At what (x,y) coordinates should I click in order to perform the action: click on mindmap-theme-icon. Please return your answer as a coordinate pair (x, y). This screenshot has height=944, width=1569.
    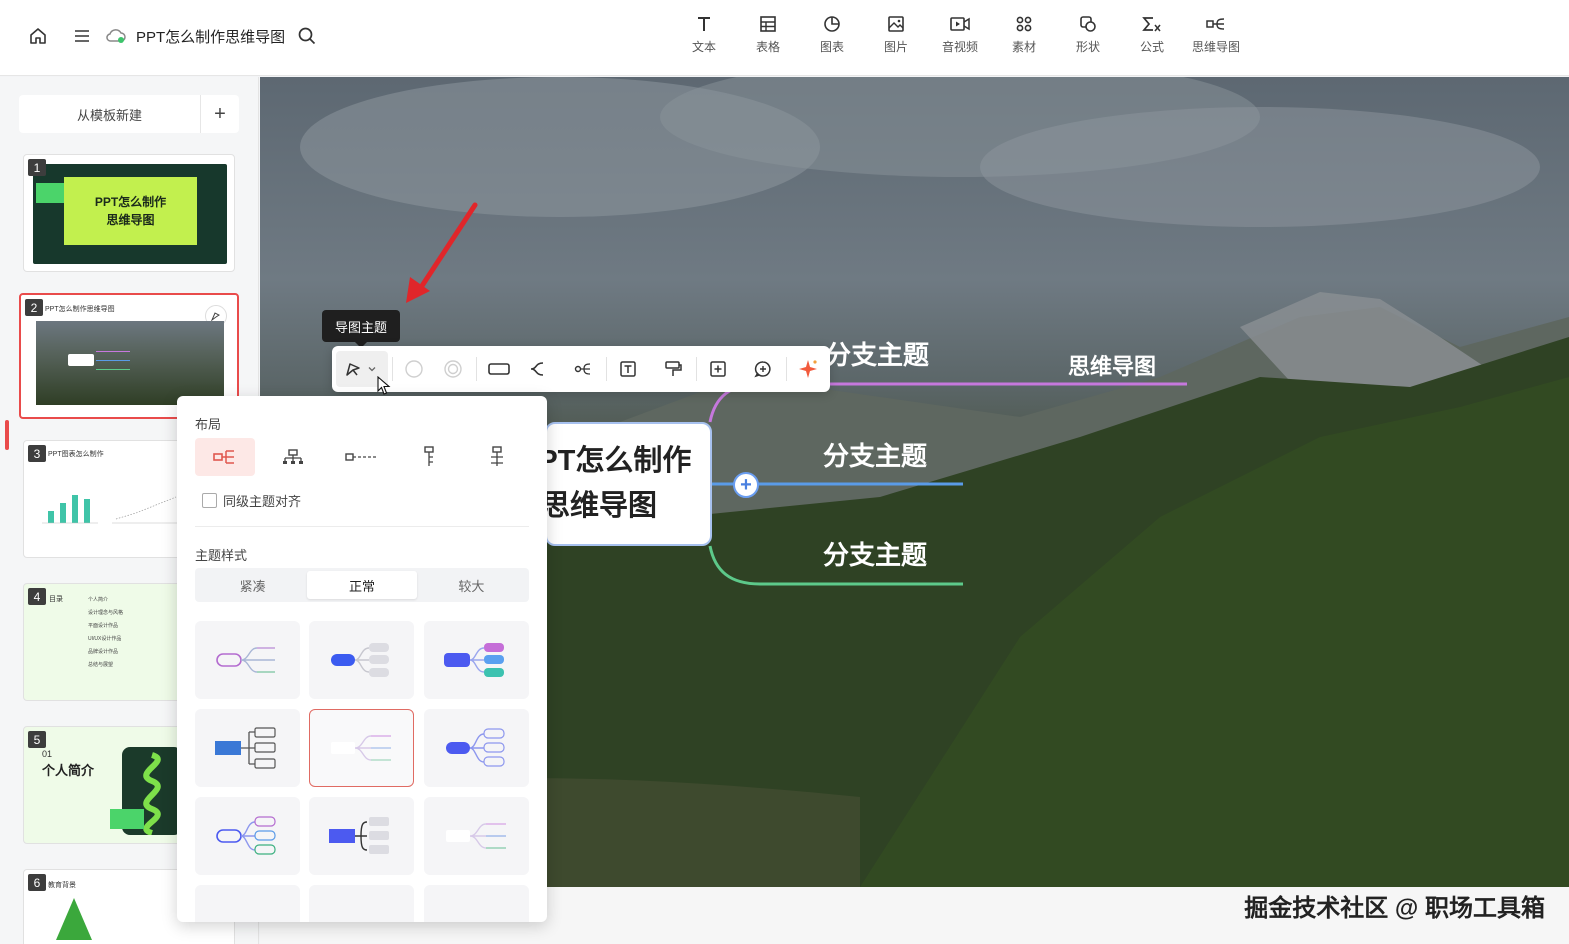
    Looking at the image, I should click on (353, 369).